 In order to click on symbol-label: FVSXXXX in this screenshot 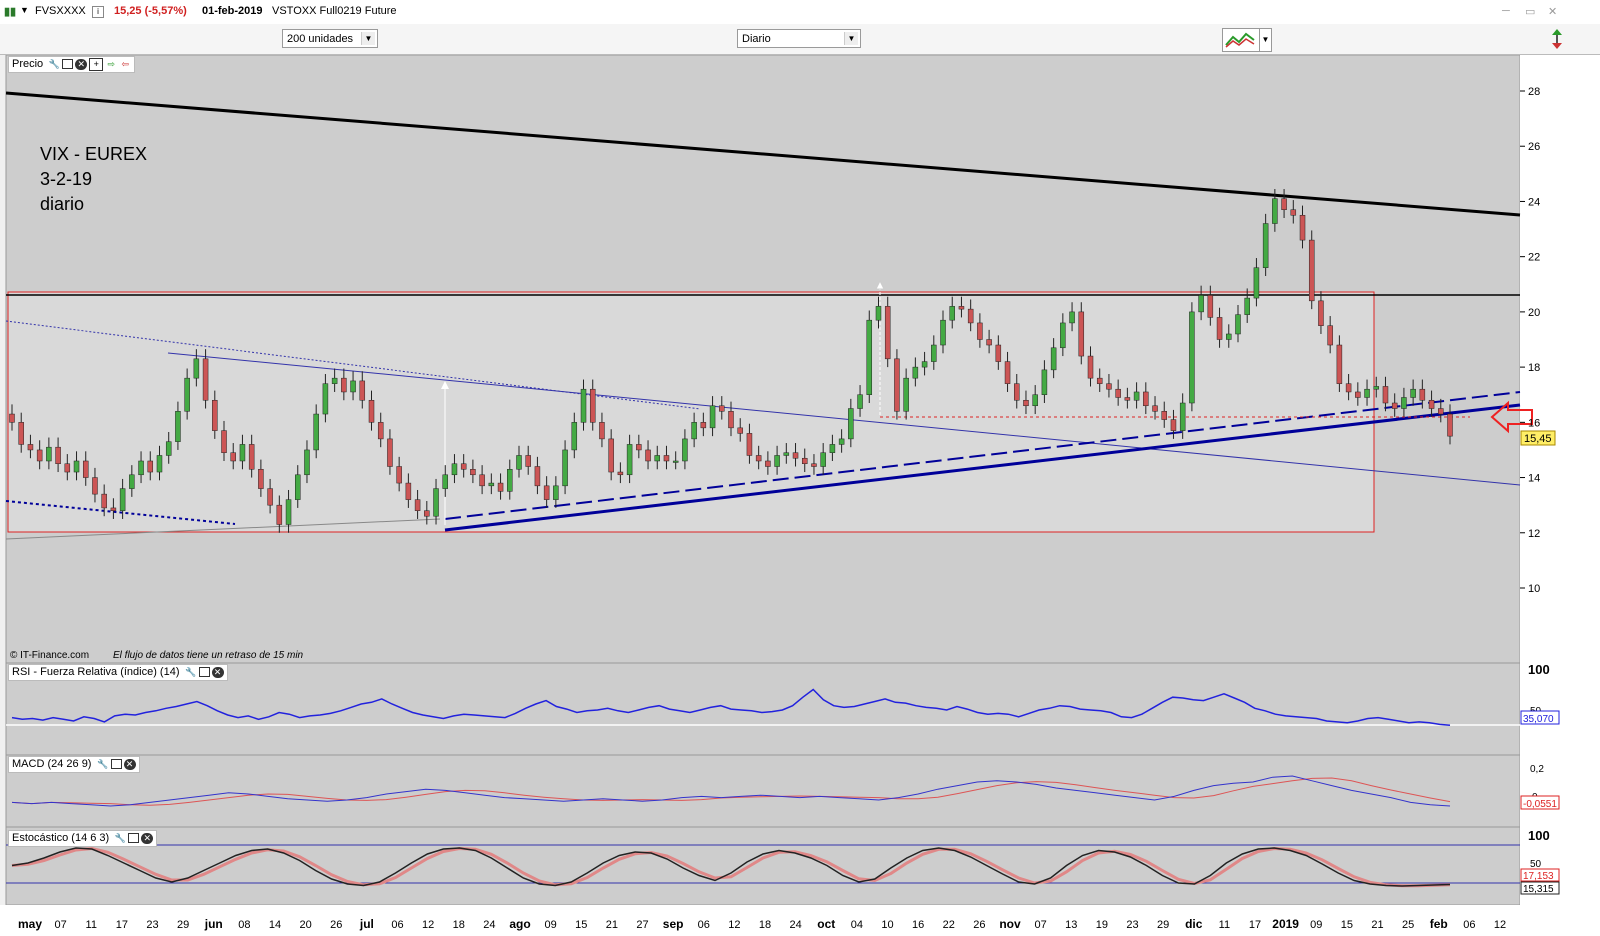, I will do `click(60, 11)`.